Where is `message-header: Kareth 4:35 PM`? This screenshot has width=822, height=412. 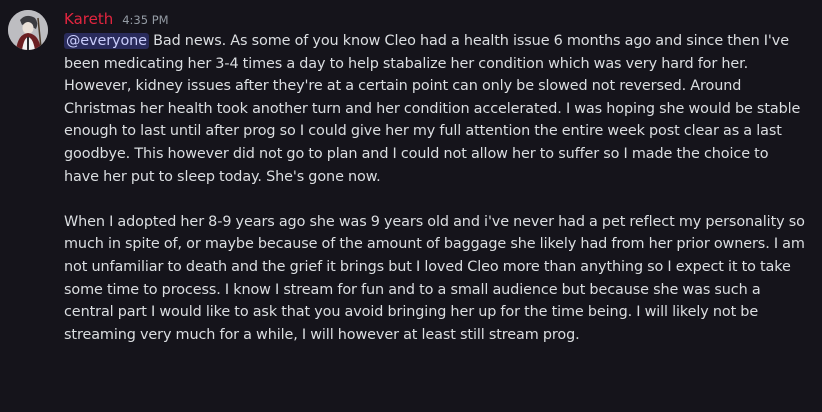
message-header: Kareth 4:35 PM is located at coordinates (435, 19).